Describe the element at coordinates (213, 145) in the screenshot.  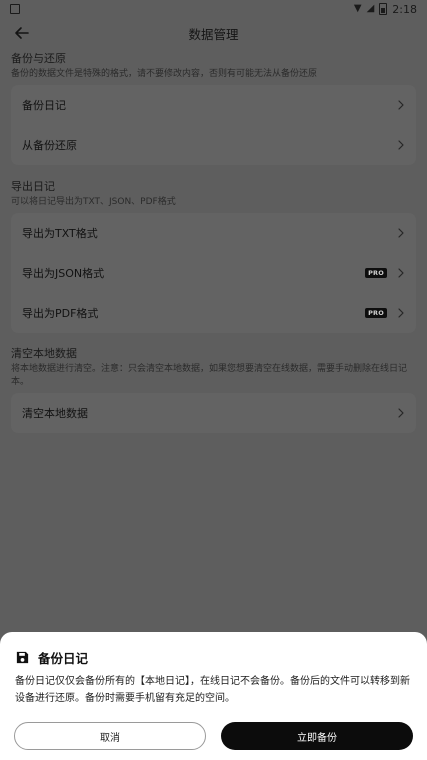
I see `row-restore-backup: 从备份还原` at that location.